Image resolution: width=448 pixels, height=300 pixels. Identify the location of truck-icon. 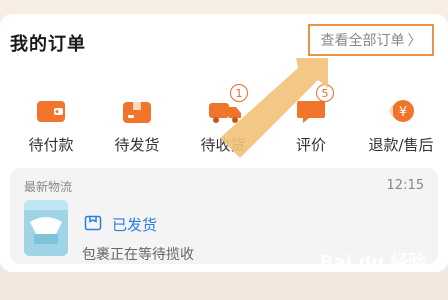
(224, 111).